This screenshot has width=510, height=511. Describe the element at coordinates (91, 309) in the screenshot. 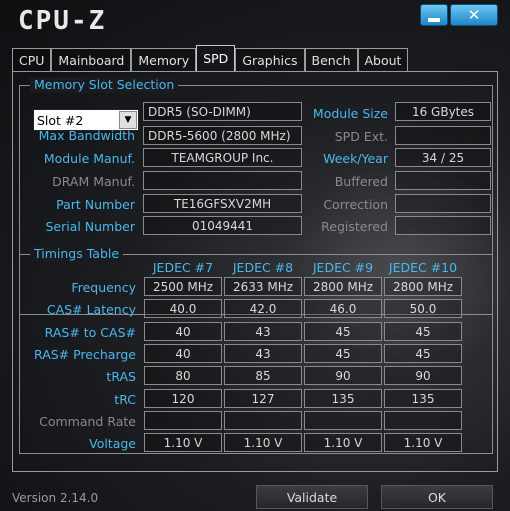

I see `timings-row-label: CAS# Latency` at that location.